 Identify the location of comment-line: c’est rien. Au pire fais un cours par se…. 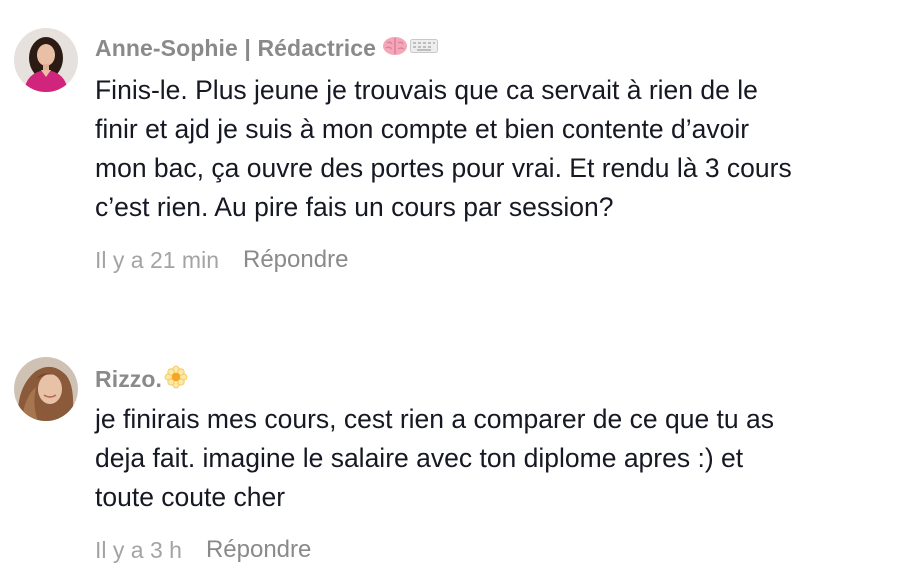
(354, 207).